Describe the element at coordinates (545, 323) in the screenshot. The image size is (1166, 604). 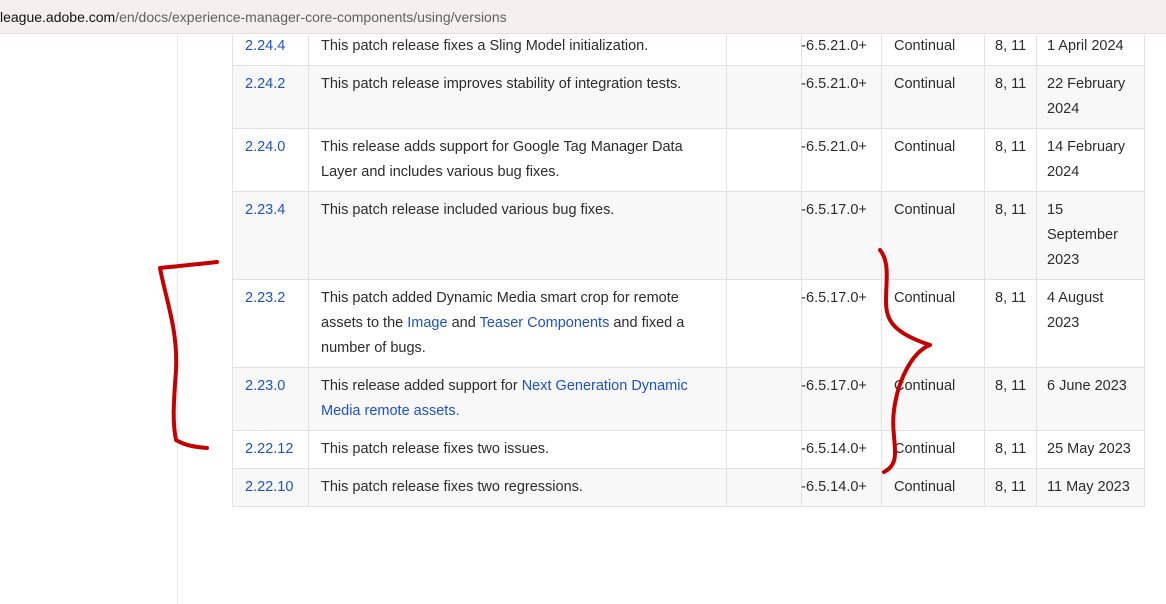
I see `description-link: Teaser Components` at that location.